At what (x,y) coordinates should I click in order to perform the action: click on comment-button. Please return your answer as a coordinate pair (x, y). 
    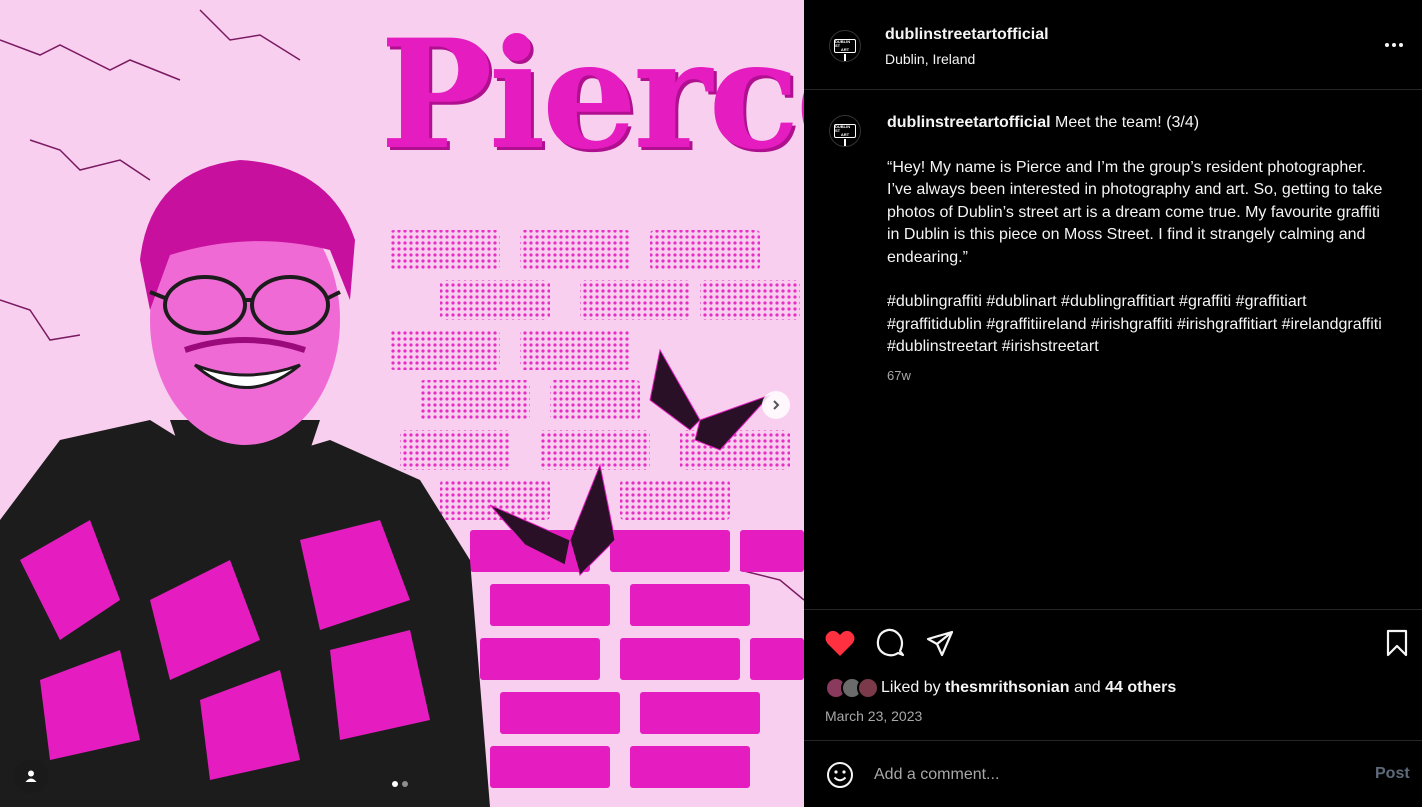
    Looking at the image, I should click on (890, 643).